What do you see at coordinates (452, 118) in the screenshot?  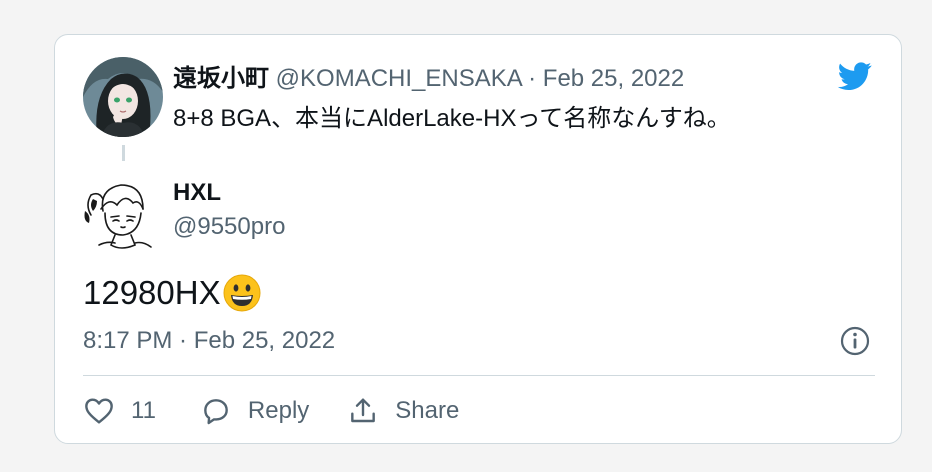 I see `quoted-tweet-text: 8+8 BGA、本当にAlderLake-HXって名称なんすね。` at bounding box center [452, 118].